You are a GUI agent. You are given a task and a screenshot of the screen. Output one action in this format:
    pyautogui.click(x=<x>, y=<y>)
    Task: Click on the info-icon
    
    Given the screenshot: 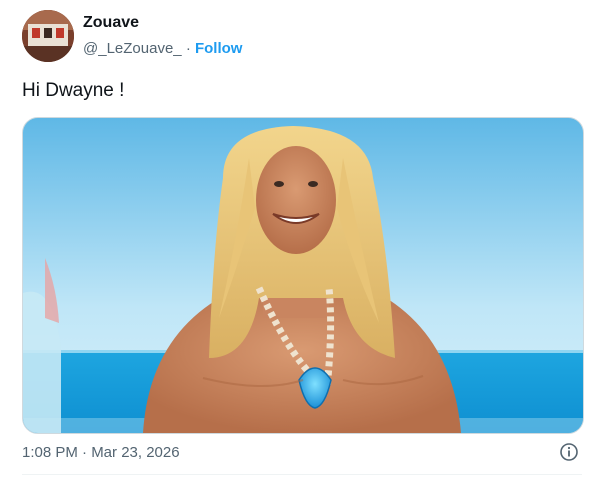 What is the action you would take?
    pyautogui.click(x=569, y=452)
    